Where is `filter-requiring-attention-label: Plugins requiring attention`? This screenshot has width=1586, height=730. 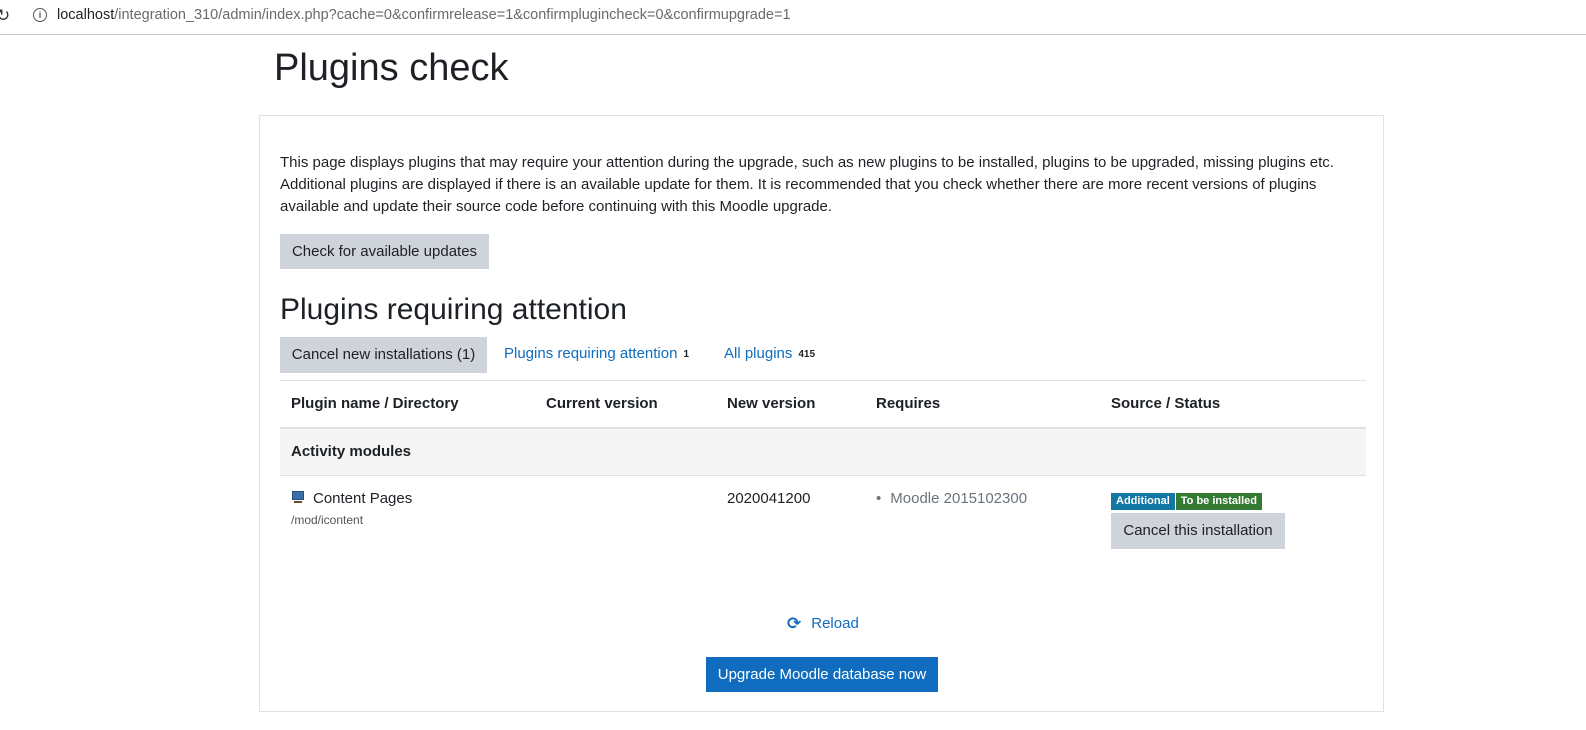
filter-requiring-attention-label: Plugins requiring attention is located at coordinates (591, 353).